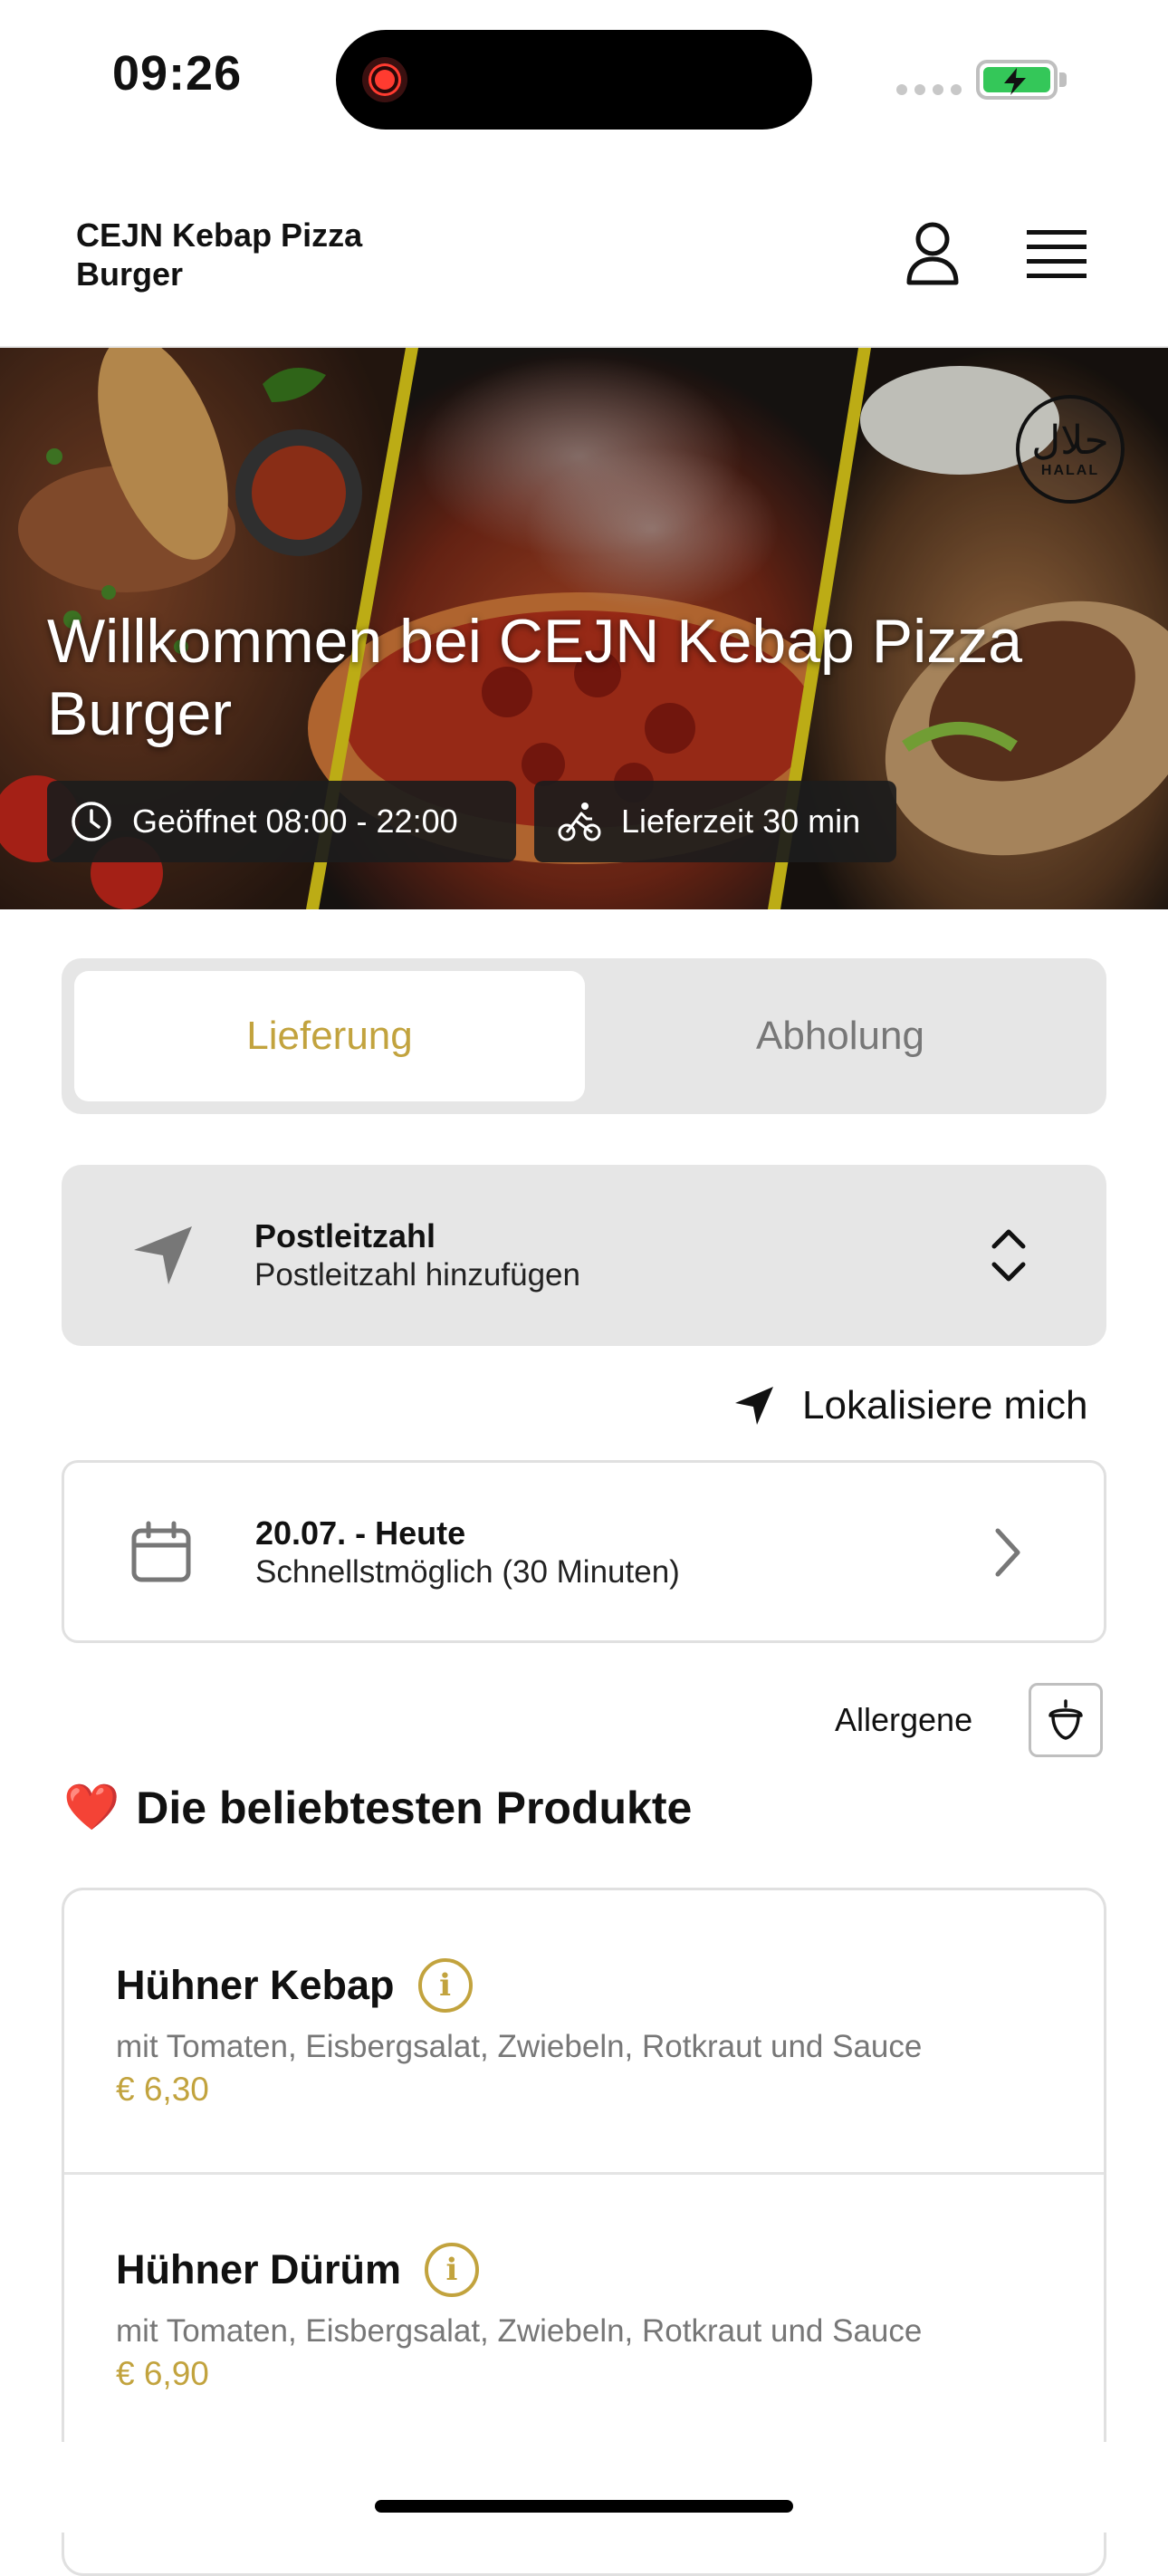 The height and width of the screenshot is (2576, 1168). I want to click on locate-me-label: Lokalisiere mich, so click(945, 1405).